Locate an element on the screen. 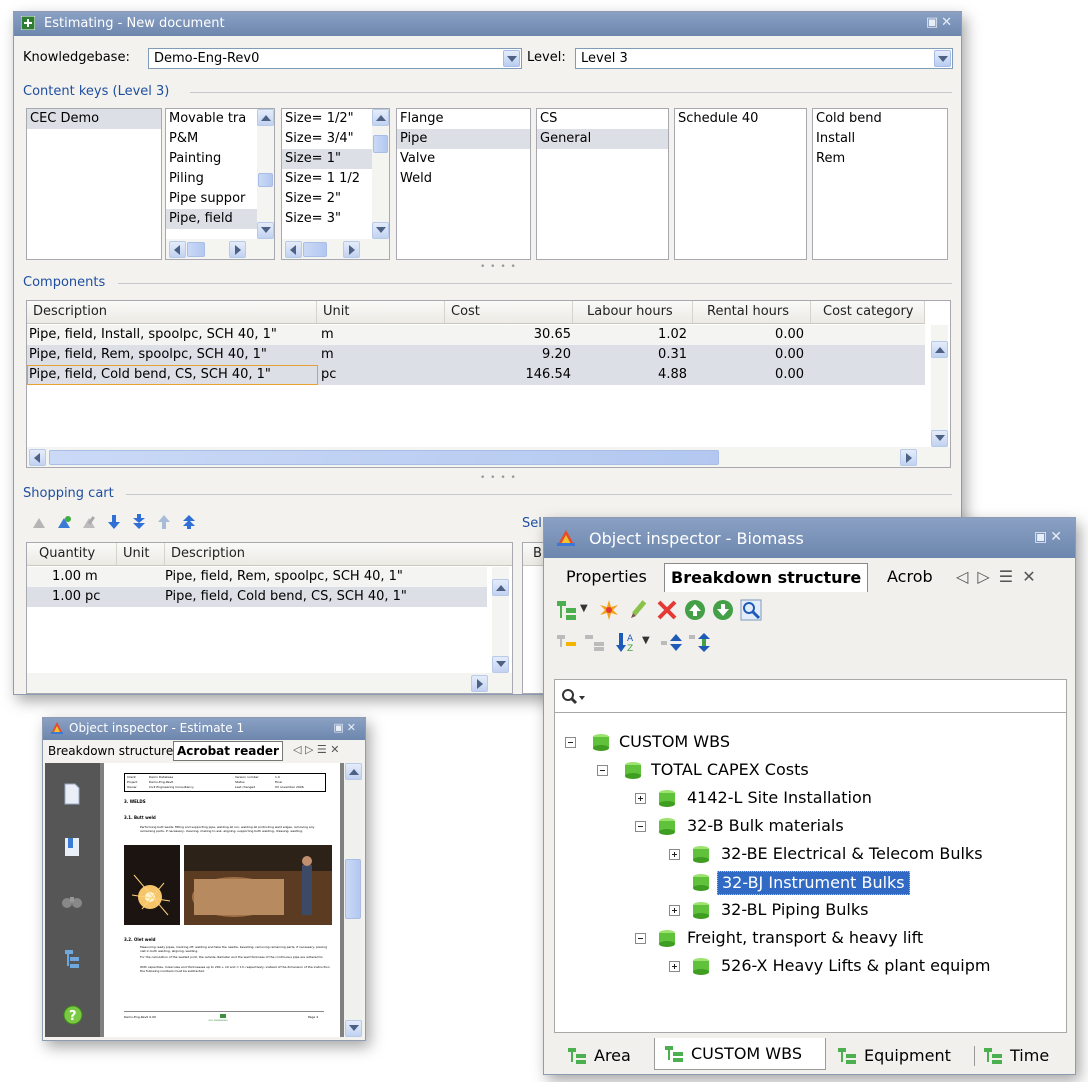 The height and width of the screenshot is (1082, 1088). tab-acrob: Acrob is located at coordinates (910, 577).